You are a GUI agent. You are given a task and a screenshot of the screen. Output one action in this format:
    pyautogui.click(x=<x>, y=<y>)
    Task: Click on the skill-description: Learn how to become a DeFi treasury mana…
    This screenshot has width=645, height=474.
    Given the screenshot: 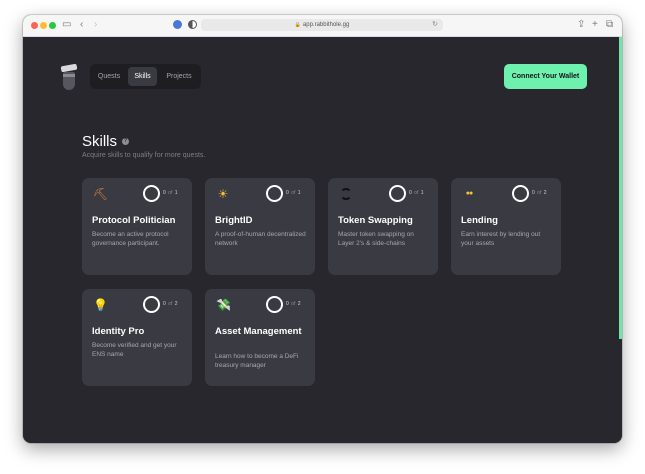 What is the action you would take?
    pyautogui.click(x=257, y=361)
    